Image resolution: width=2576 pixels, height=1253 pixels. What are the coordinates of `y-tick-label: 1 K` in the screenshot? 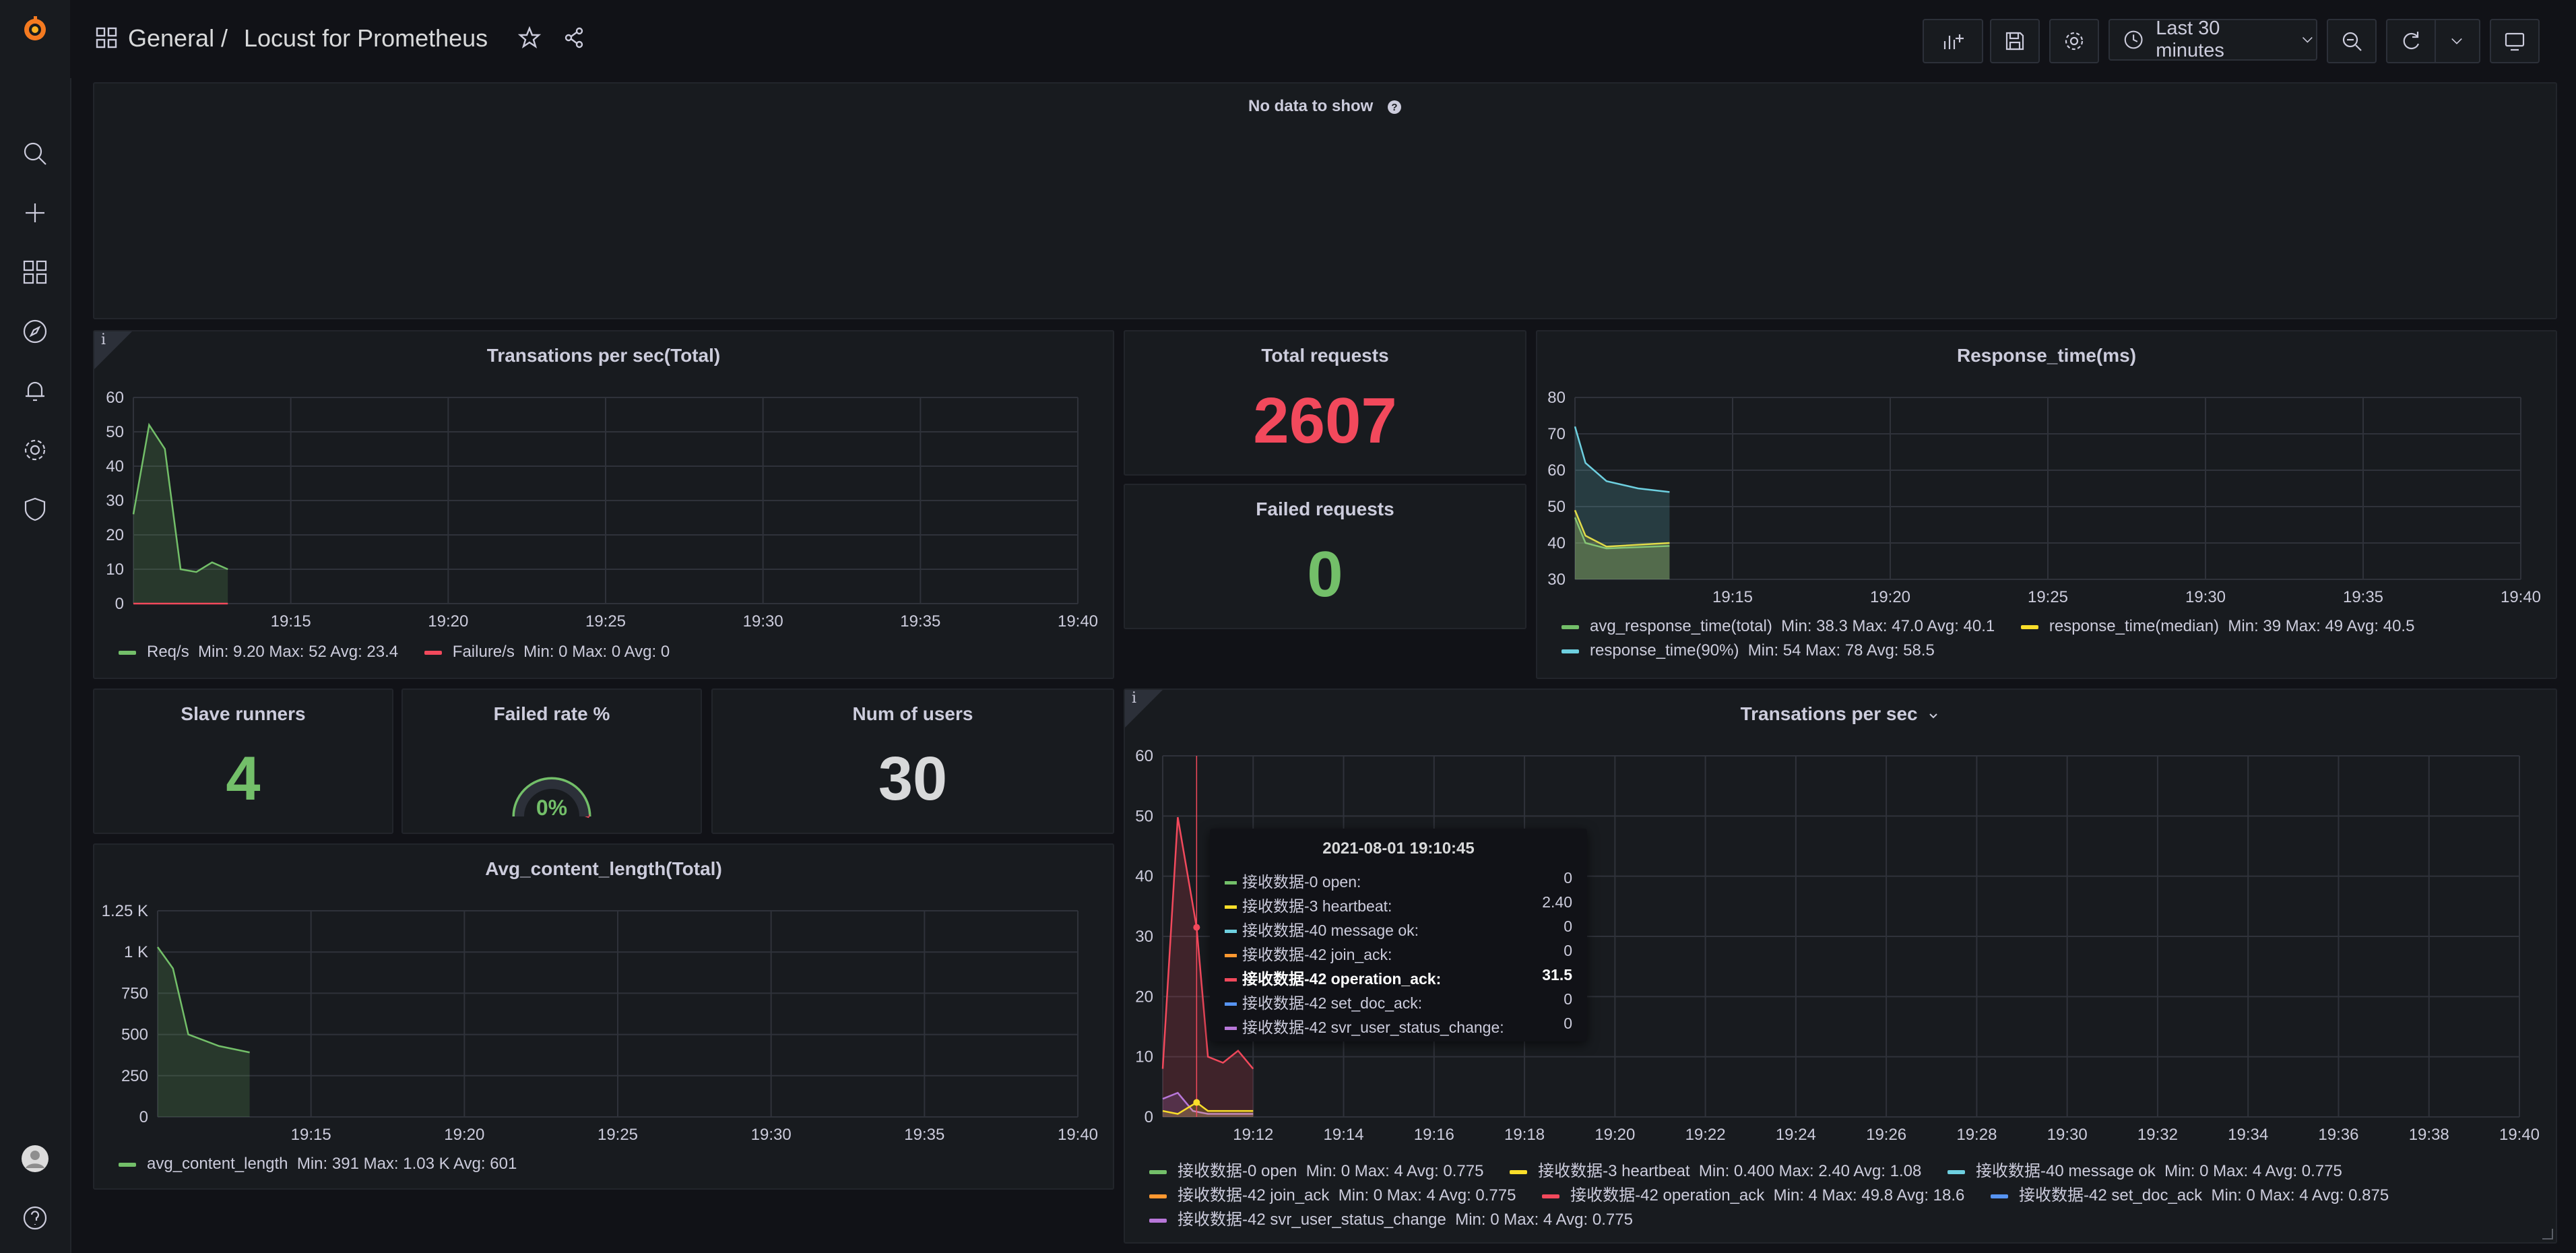 It's located at (136, 952).